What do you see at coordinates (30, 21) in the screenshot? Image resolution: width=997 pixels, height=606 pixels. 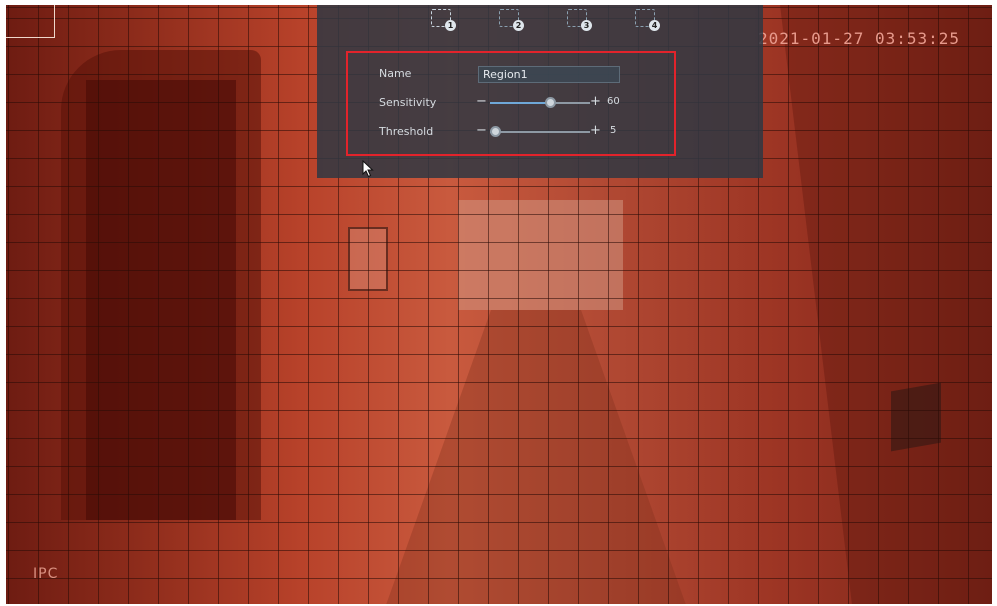 I see `grid-selection-box` at bounding box center [30, 21].